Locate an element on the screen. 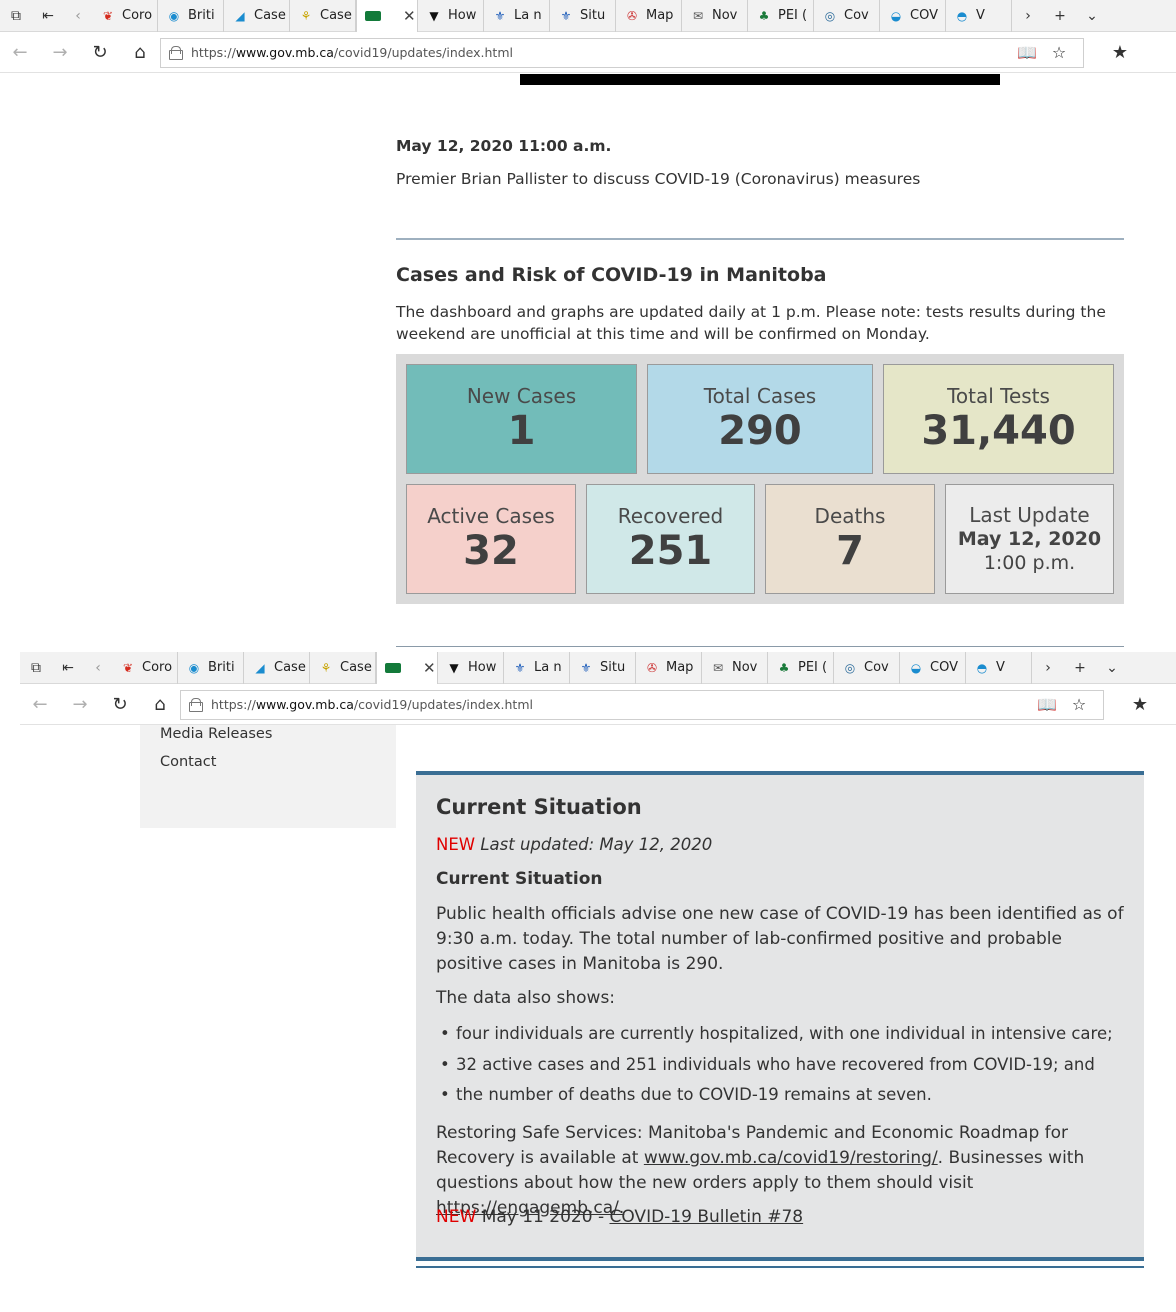 This screenshot has height=1312, width=1176. tile-time: 1:00 p.m. is located at coordinates (1029, 563).